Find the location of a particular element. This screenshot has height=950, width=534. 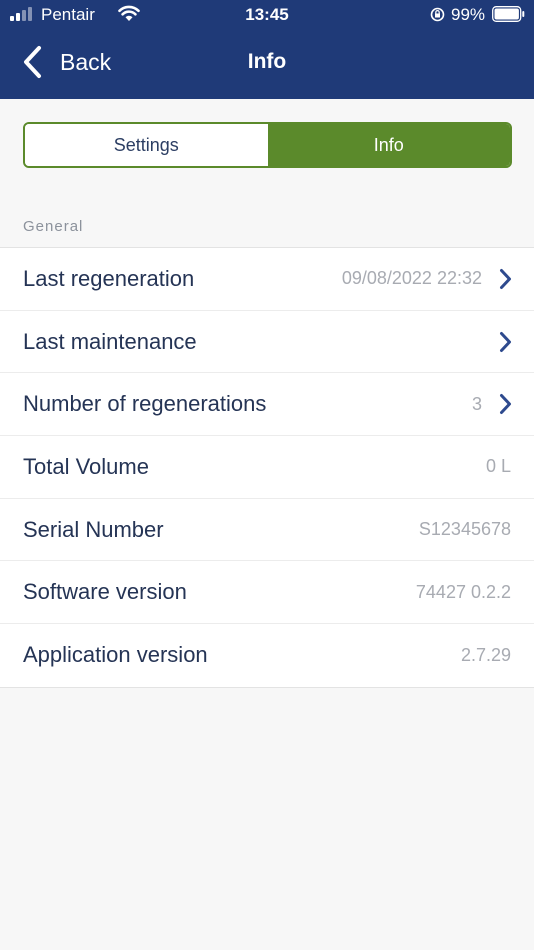

row-number-of-regenerations: Number of regenerations 3 is located at coordinates (267, 405).